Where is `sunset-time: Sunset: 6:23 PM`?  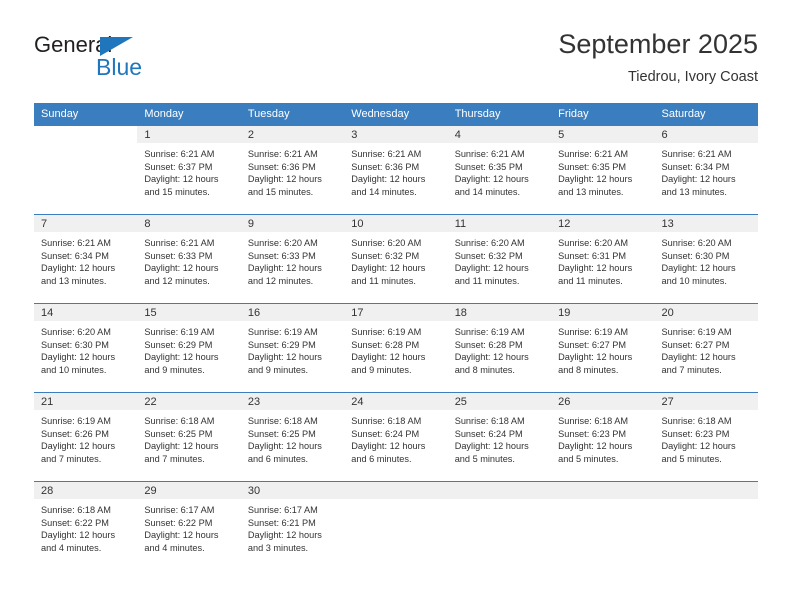
sunset-time: Sunset: 6:23 PM is located at coordinates (592, 433).